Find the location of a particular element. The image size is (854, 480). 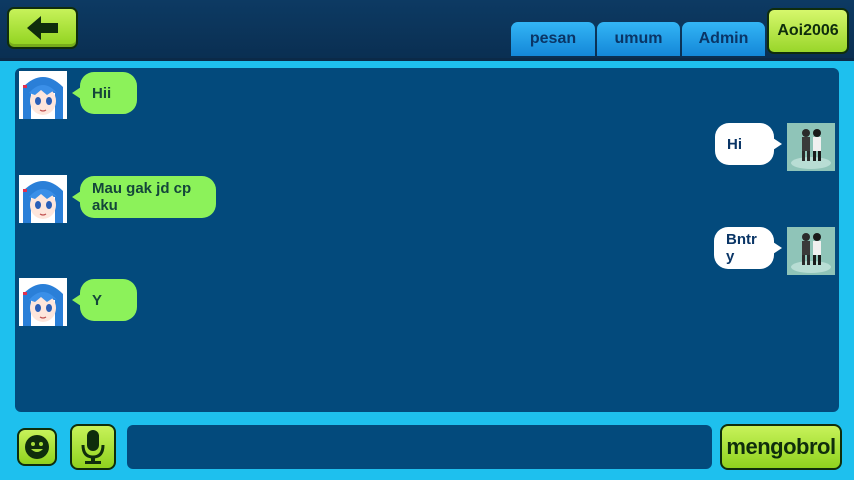

tab-active-user: Aoi2006 is located at coordinates (808, 31).